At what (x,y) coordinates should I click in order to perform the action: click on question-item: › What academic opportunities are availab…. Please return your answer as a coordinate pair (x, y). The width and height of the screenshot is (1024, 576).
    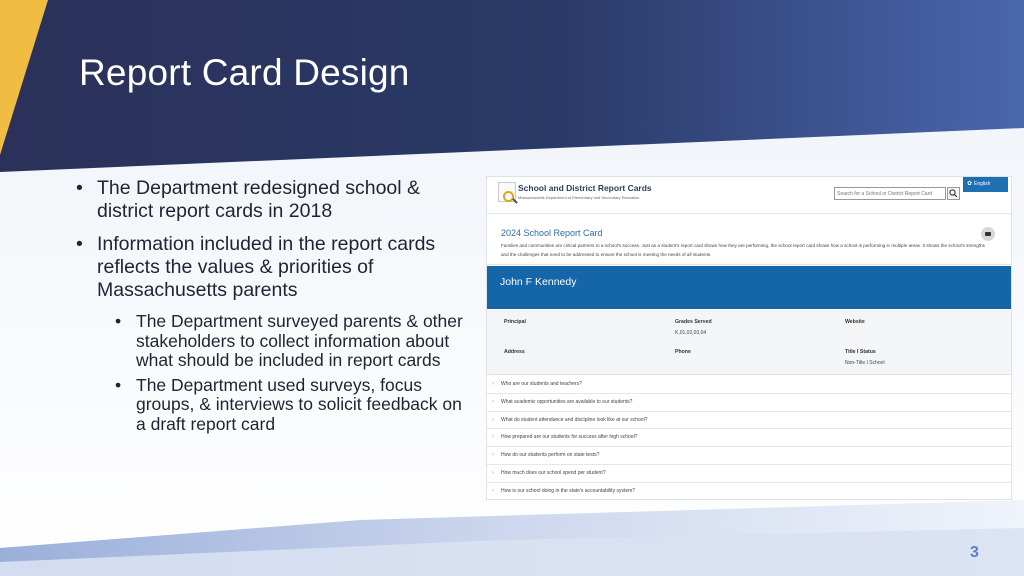
    Looking at the image, I should click on (749, 403).